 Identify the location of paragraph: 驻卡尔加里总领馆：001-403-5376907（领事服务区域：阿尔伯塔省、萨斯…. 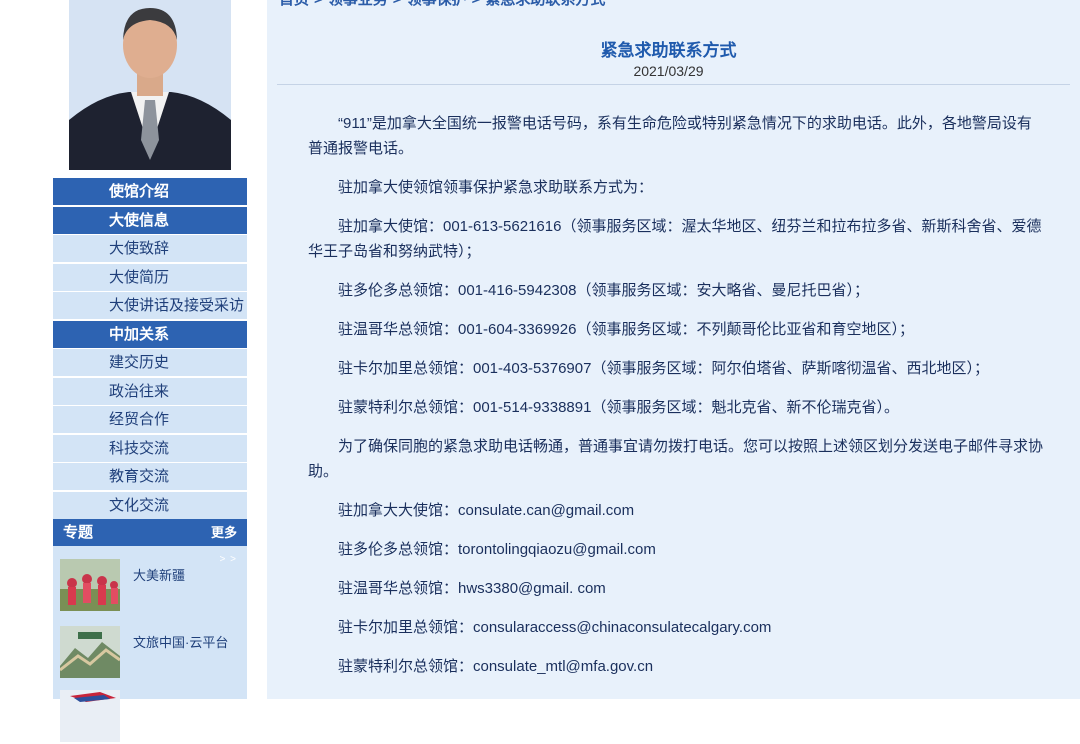
(663, 368).